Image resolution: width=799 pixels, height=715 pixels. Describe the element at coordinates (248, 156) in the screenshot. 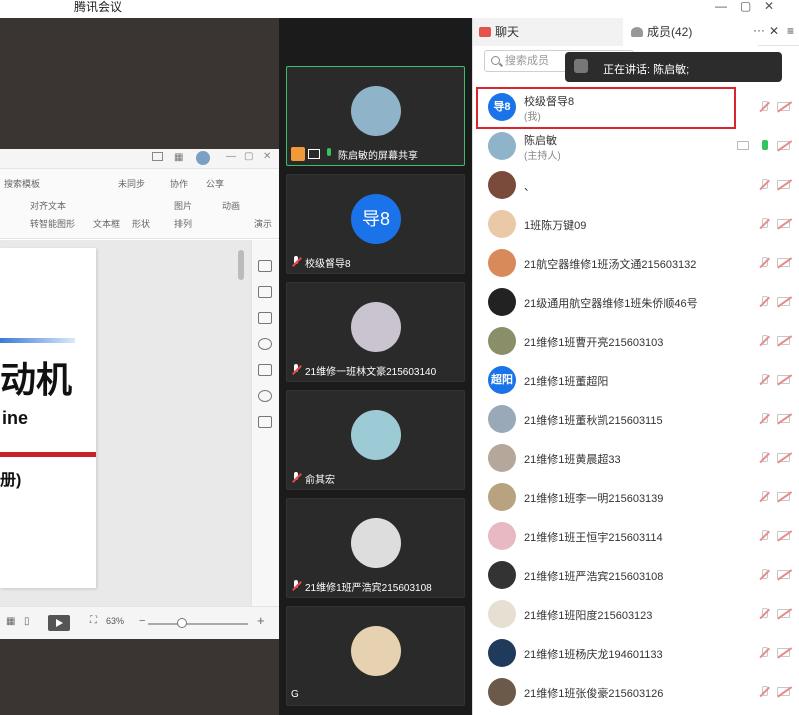

I see `doc-maximize-icon: ▢` at that location.